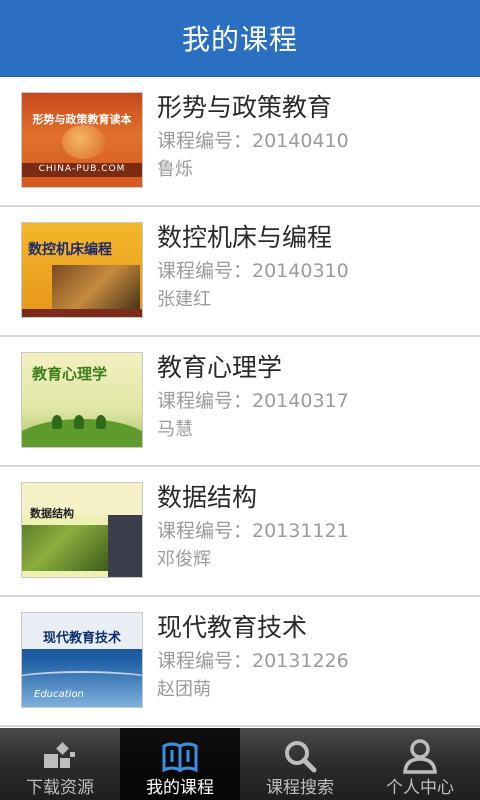 This screenshot has height=800, width=480. I want to click on download-resources-icon, so click(59, 755).